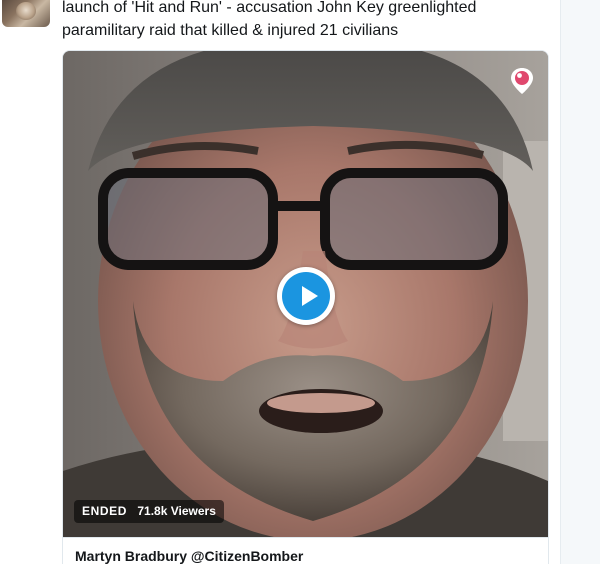 This screenshot has width=600, height=564. Describe the element at coordinates (580, 282) in the screenshot. I see `right-sidebar-gutter` at that location.